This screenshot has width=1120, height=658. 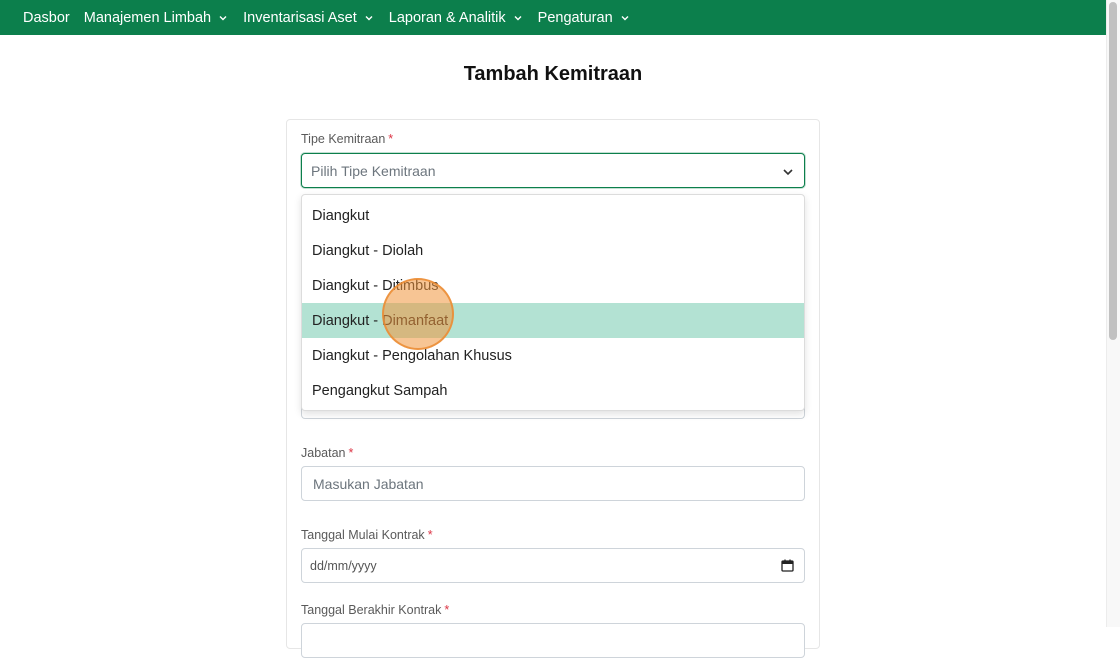 I want to click on date-placeholder: dd/mm/yyyy, so click(x=343, y=565).